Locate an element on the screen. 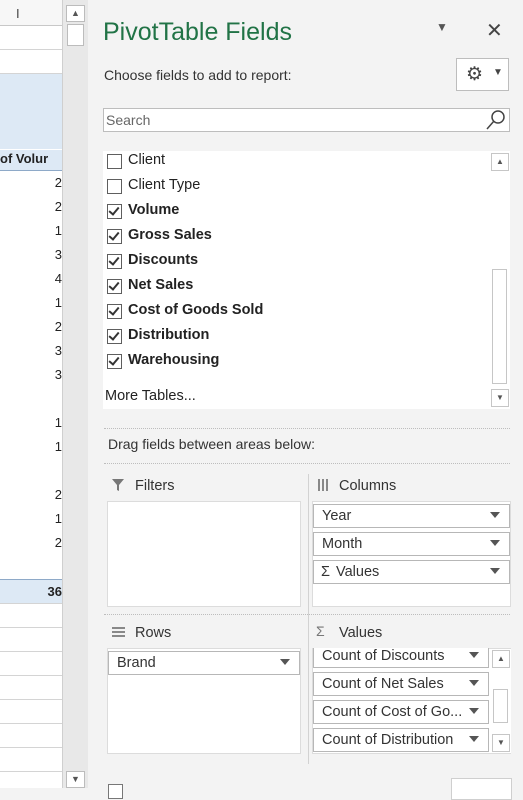  field-list-scrollbar: ▲ ▼ is located at coordinates (500, 280).